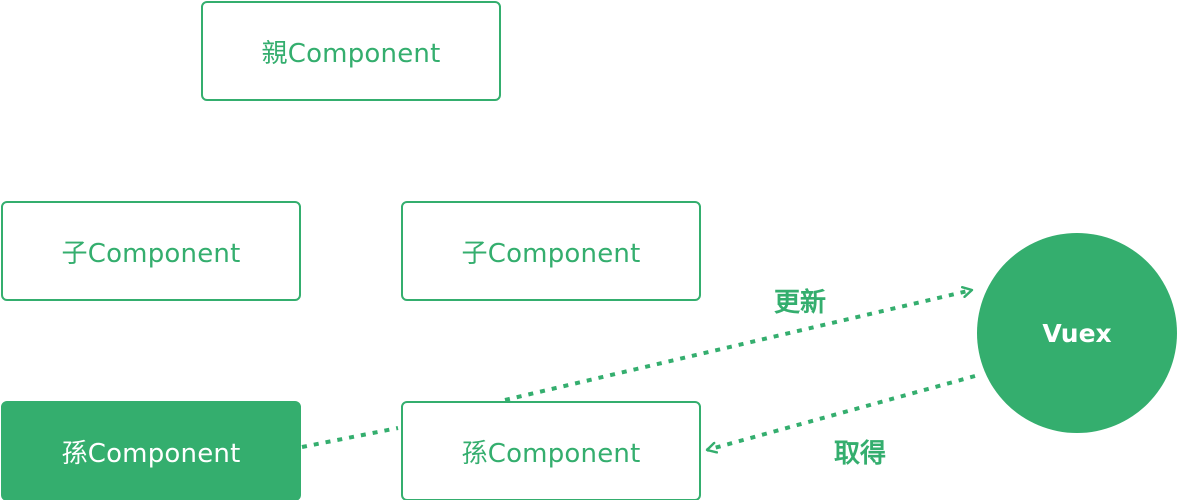 This screenshot has width=1177, height=500. Describe the element at coordinates (800, 303) in the screenshot. I see `update-edge-label: 更新` at that location.